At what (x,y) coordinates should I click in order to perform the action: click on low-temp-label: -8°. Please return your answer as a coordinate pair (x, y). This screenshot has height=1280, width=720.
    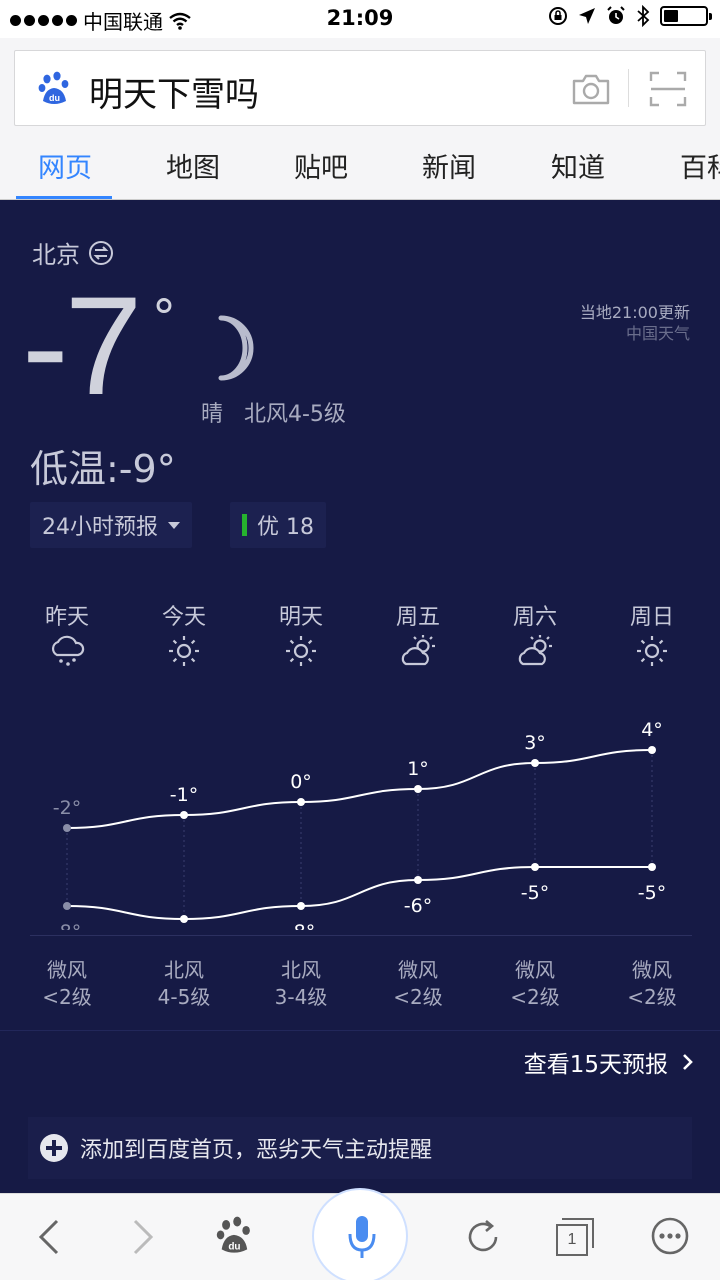
    Looking at the image, I should click on (67, 925).